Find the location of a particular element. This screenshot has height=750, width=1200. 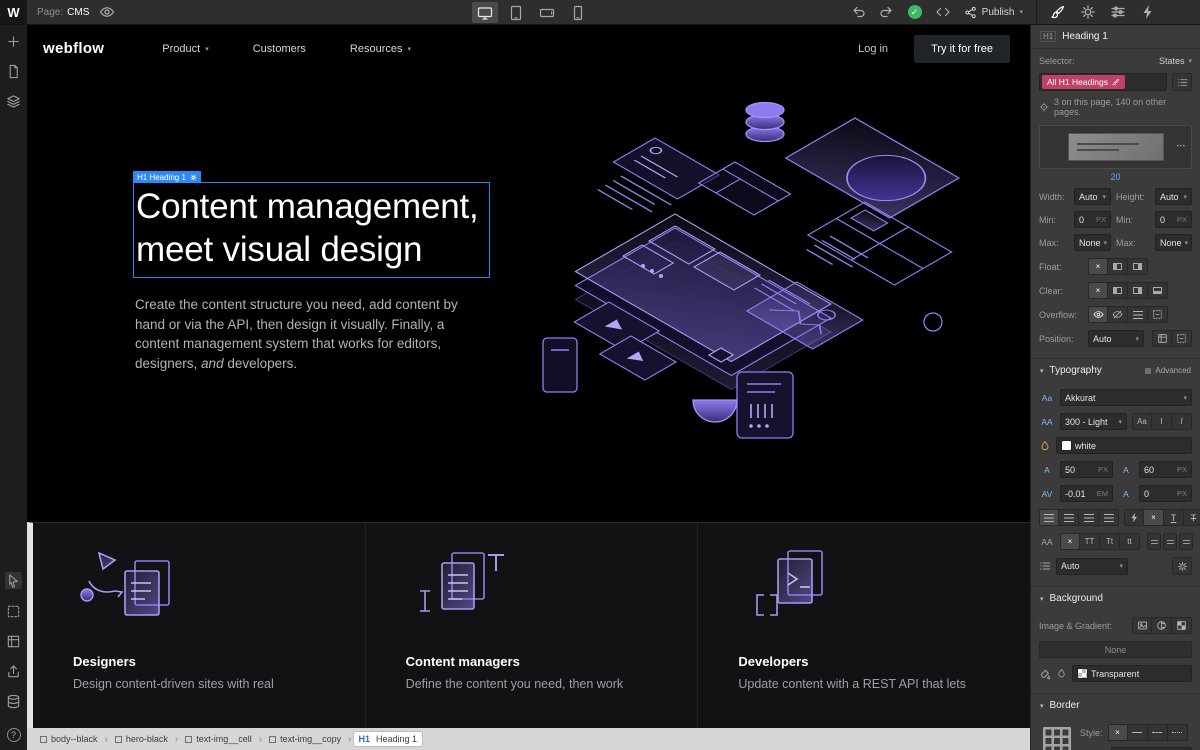

bg-gradient-button is located at coordinates (1162, 625).